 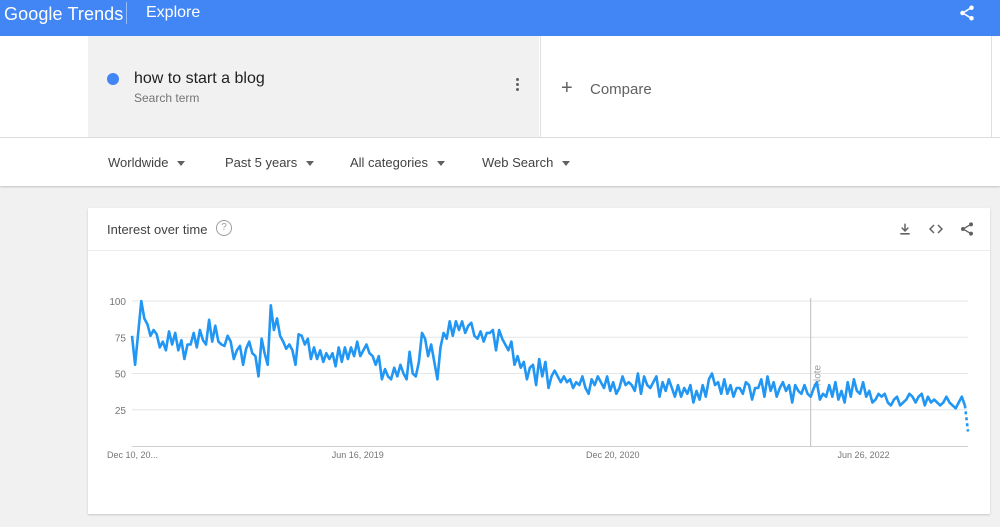 I want to click on category-dropdown: All categories, so click(x=398, y=162).